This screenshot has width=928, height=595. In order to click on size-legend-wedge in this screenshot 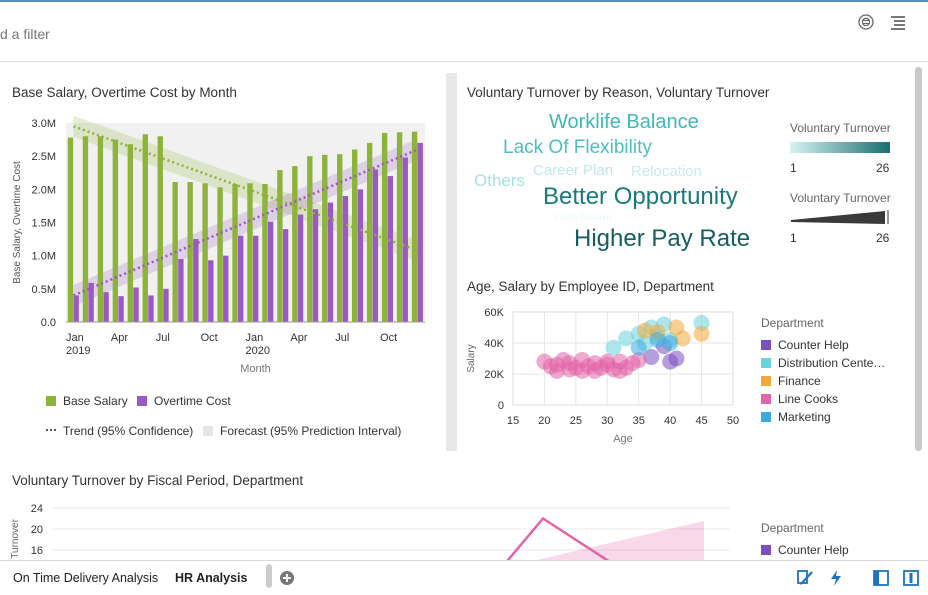, I will do `click(840, 217)`.